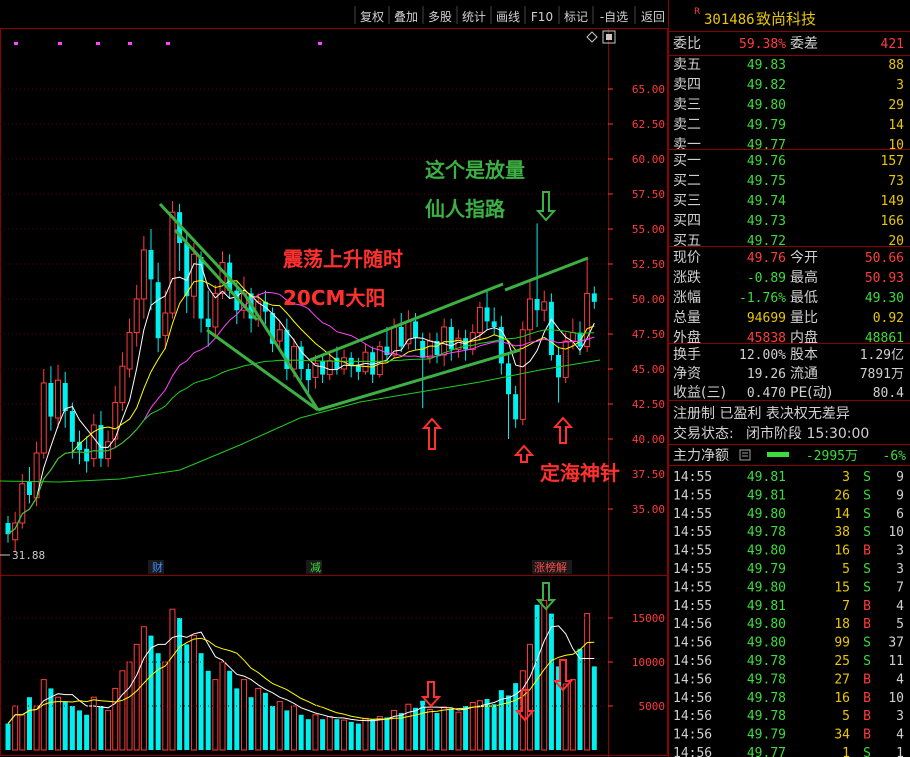  Describe the element at coordinates (762, 298) in the screenshot. I see `quote-value: -1.76%` at that location.